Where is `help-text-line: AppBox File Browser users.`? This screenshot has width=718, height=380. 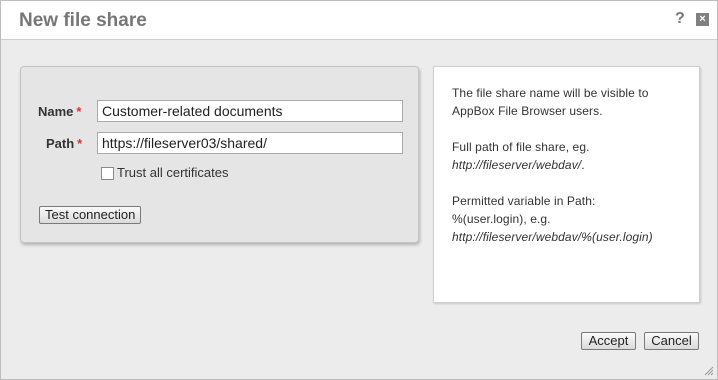 help-text-line: AppBox File Browser users. is located at coordinates (527, 111).